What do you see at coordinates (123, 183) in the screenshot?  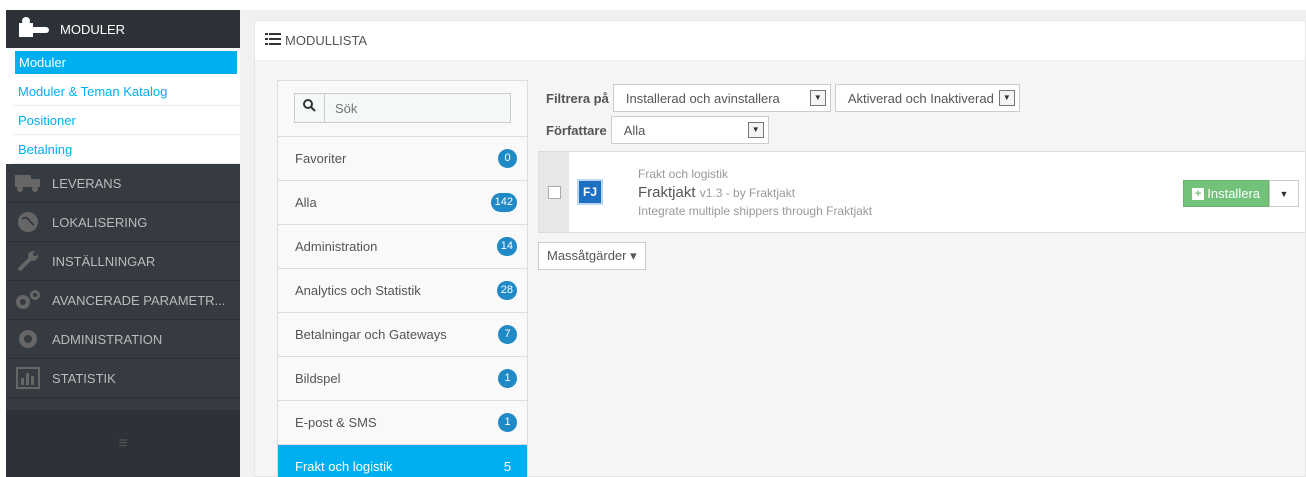 I see `sidebar-item-shipping: LEVERANS` at bounding box center [123, 183].